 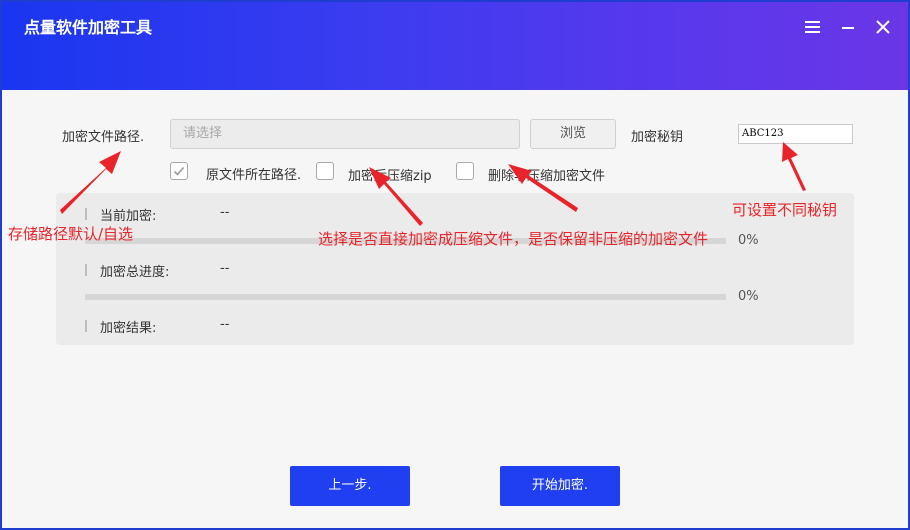 I want to click on annotation-arrows, so click(x=433, y=184).